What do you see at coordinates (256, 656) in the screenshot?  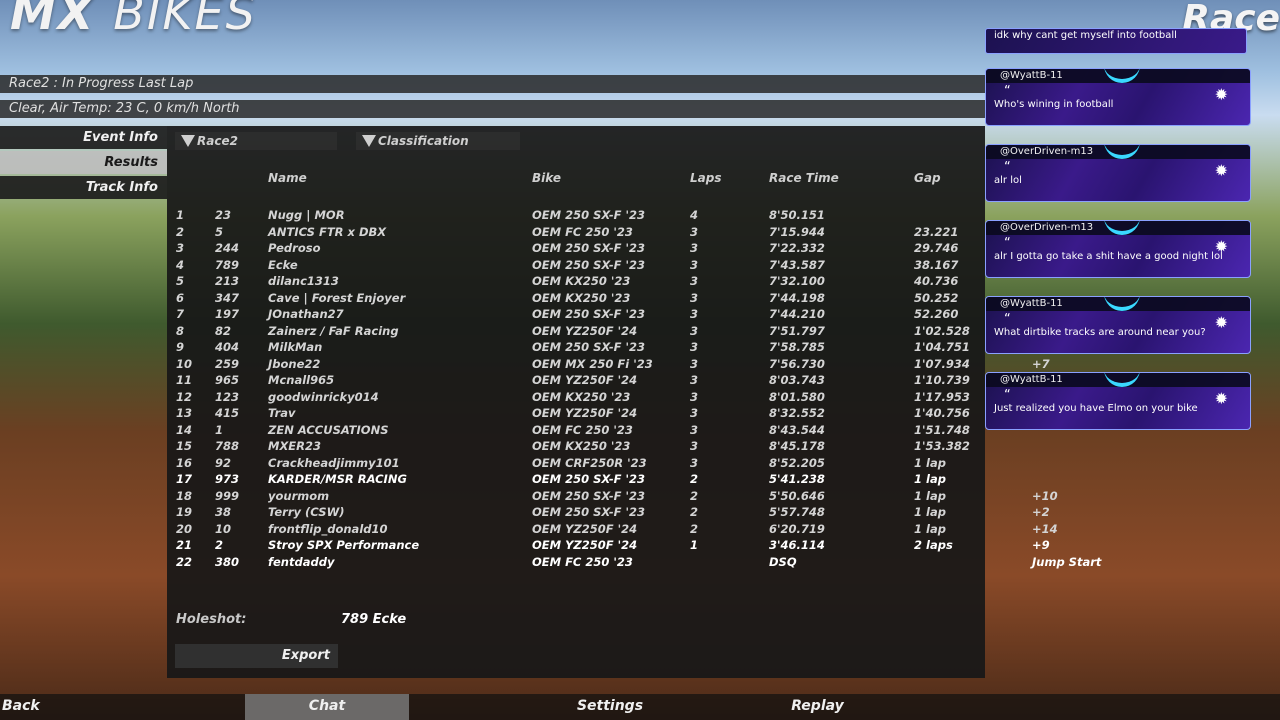 I see `export-button: Export` at bounding box center [256, 656].